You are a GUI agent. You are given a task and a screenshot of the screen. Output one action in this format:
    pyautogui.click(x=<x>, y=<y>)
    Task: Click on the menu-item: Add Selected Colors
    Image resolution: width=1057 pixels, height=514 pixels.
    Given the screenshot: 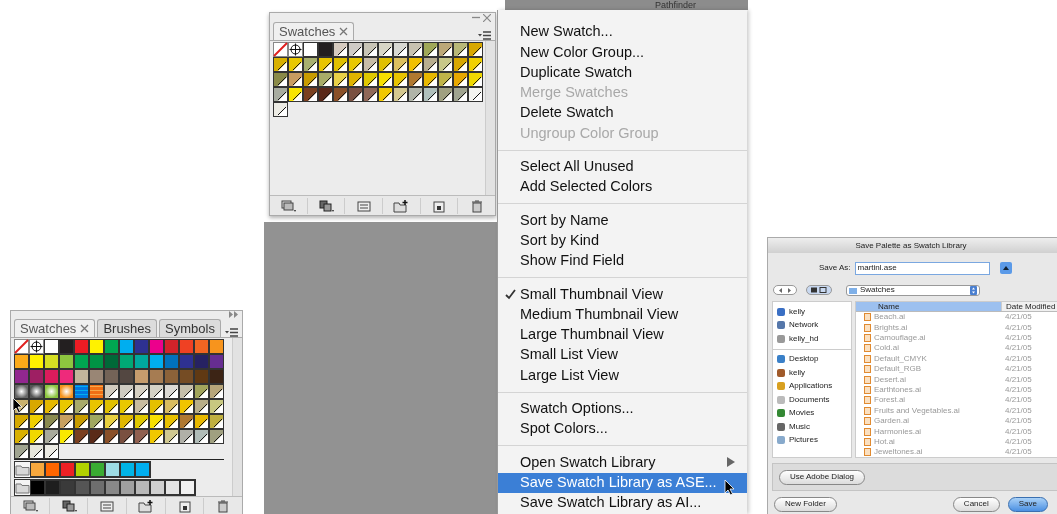 What is the action you would take?
    pyautogui.click(x=622, y=187)
    